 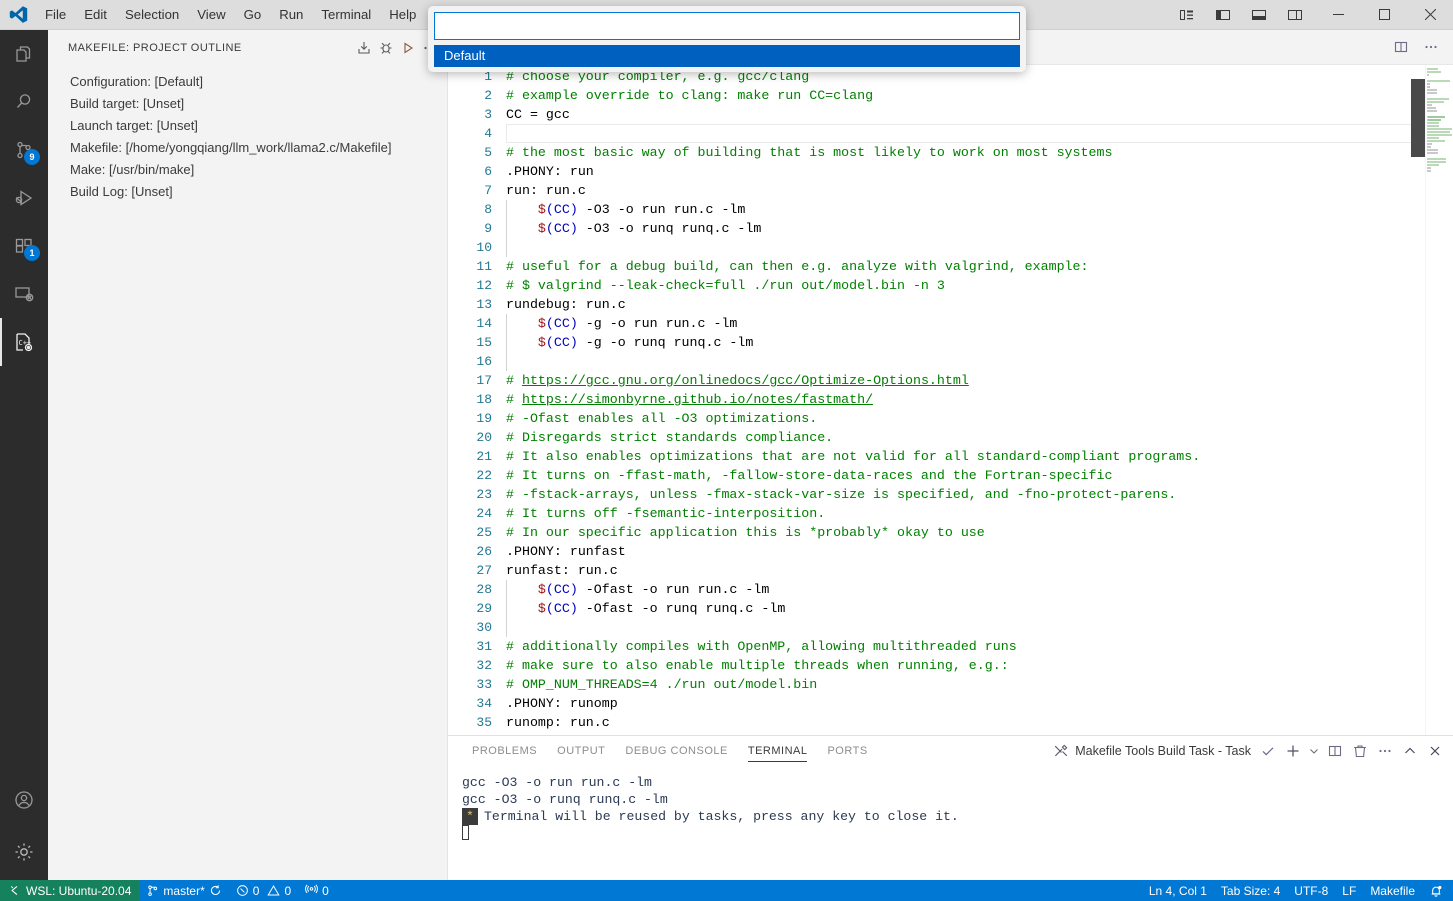 I want to click on window-close-button, so click(x=1430, y=15).